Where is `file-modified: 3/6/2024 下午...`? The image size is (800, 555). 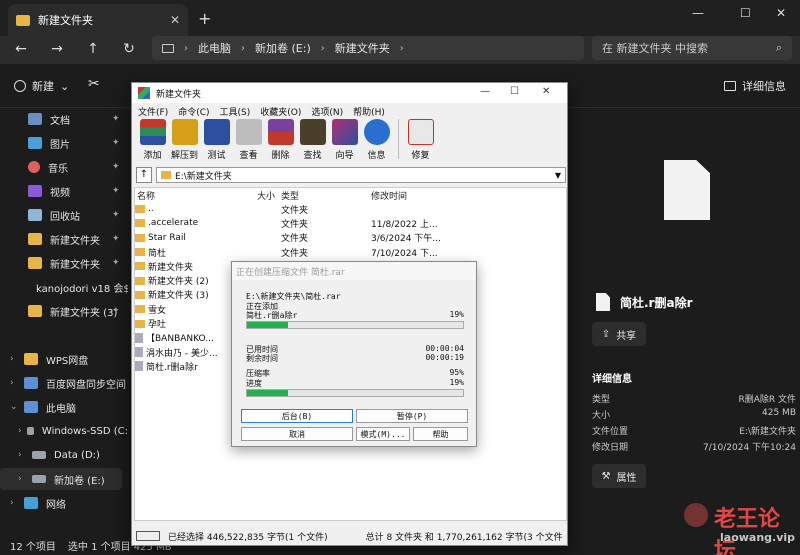 file-modified: 3/6/2024 下午... is located at coordinates (406, 239).